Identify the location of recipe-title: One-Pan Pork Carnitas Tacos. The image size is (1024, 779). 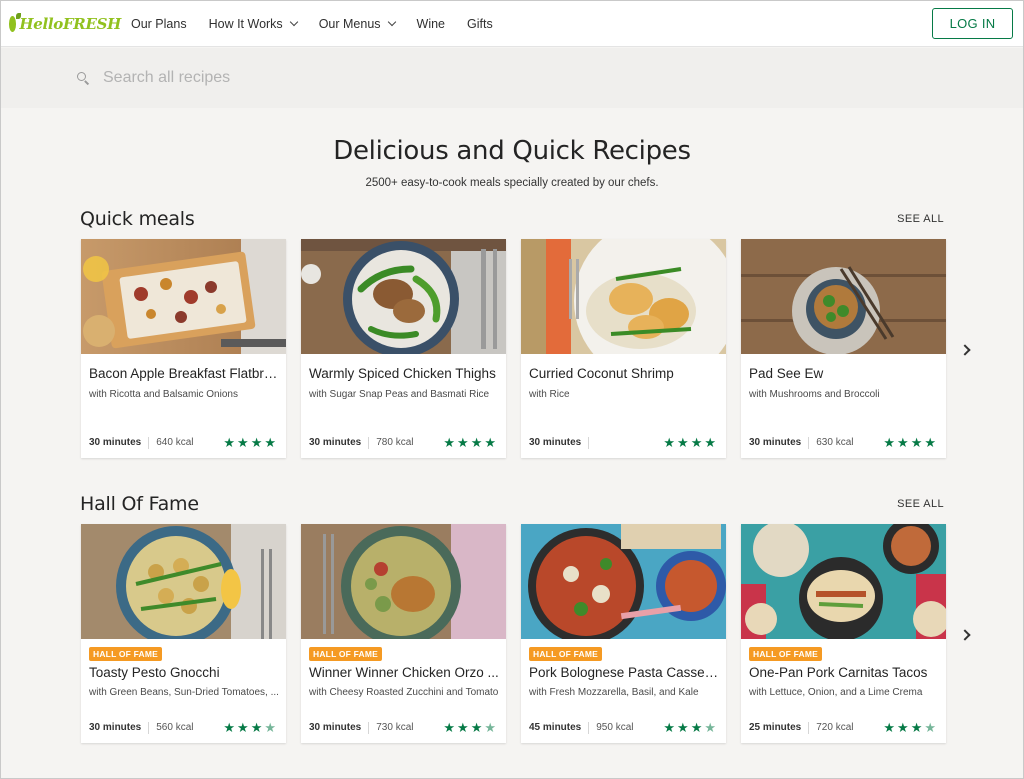
(844, 672).